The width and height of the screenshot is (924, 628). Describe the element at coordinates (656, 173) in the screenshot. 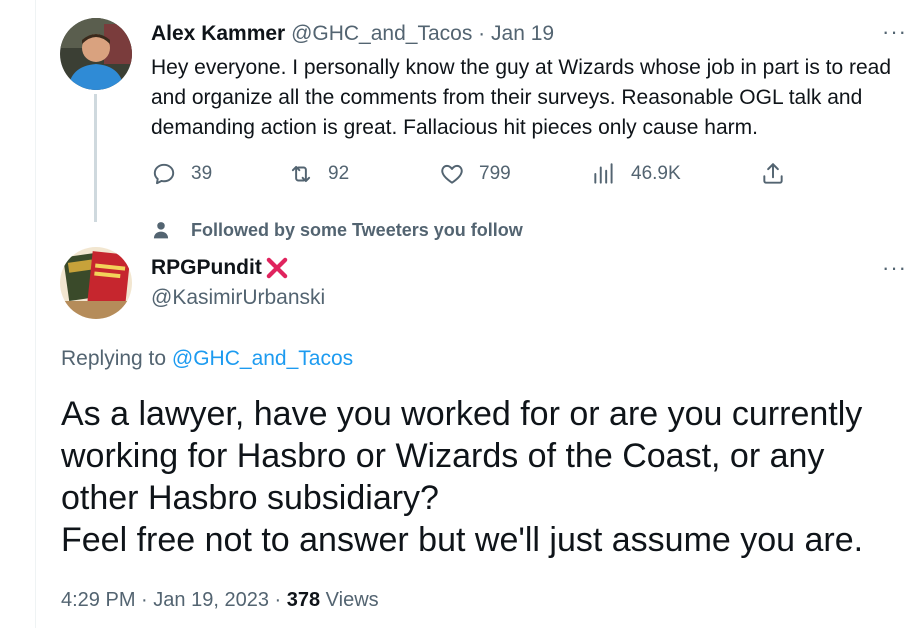

I see `views-count: 46.9K` at that location.